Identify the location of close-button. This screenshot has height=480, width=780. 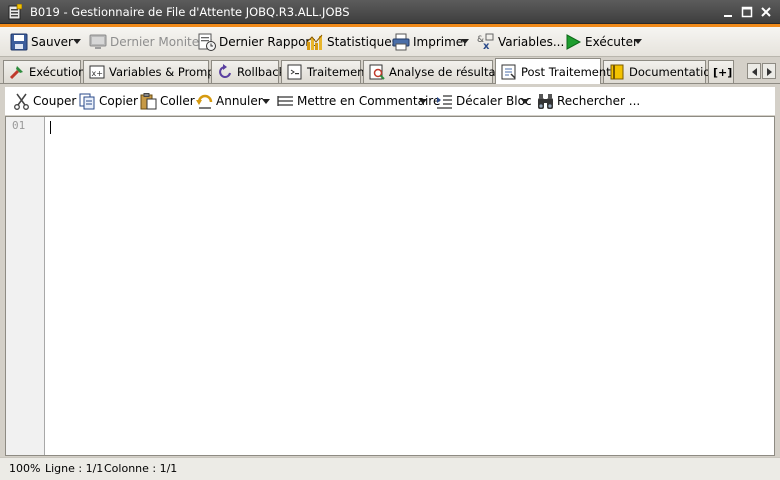
(766, 12).